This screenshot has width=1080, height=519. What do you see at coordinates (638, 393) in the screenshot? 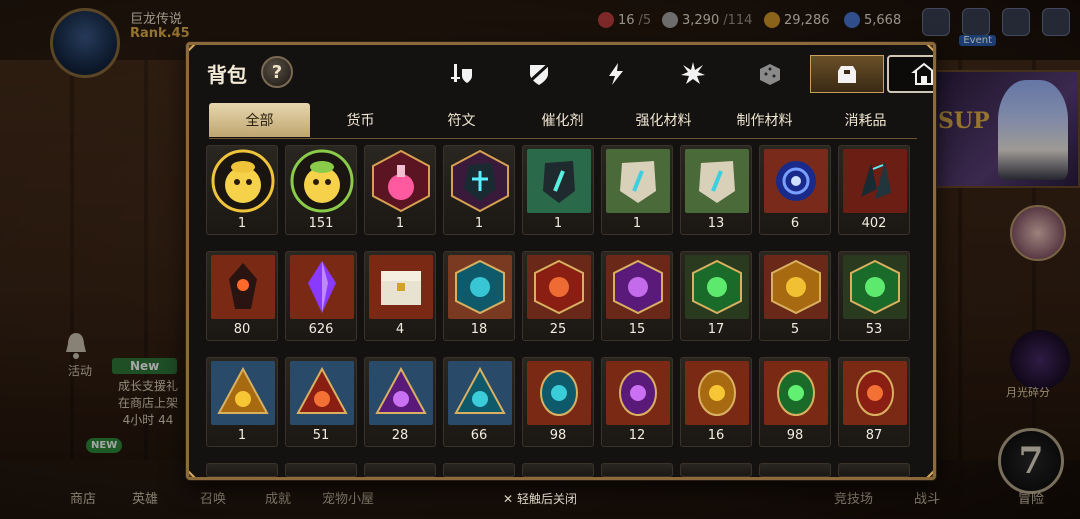
I see `oval-purple-icon` at bounding box center [638, 393].